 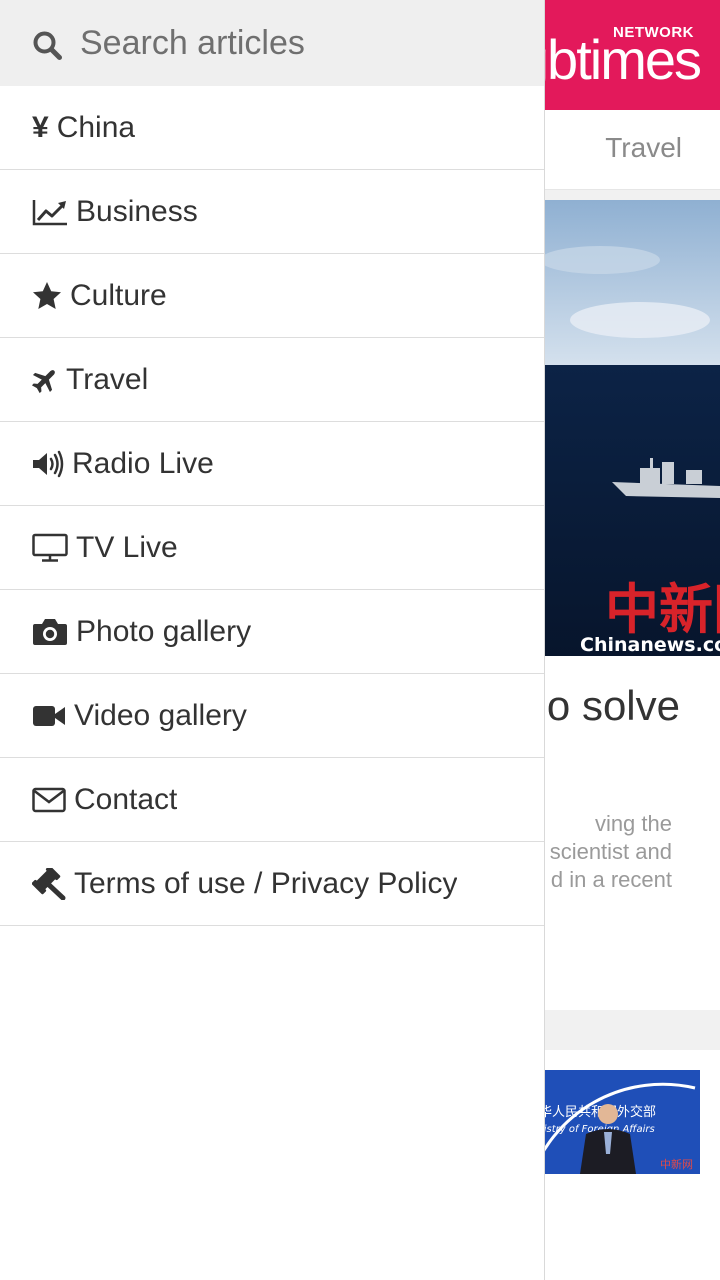 I want to click on thumb-watermark-cn: 中新网, so click(x=676, y=1164).